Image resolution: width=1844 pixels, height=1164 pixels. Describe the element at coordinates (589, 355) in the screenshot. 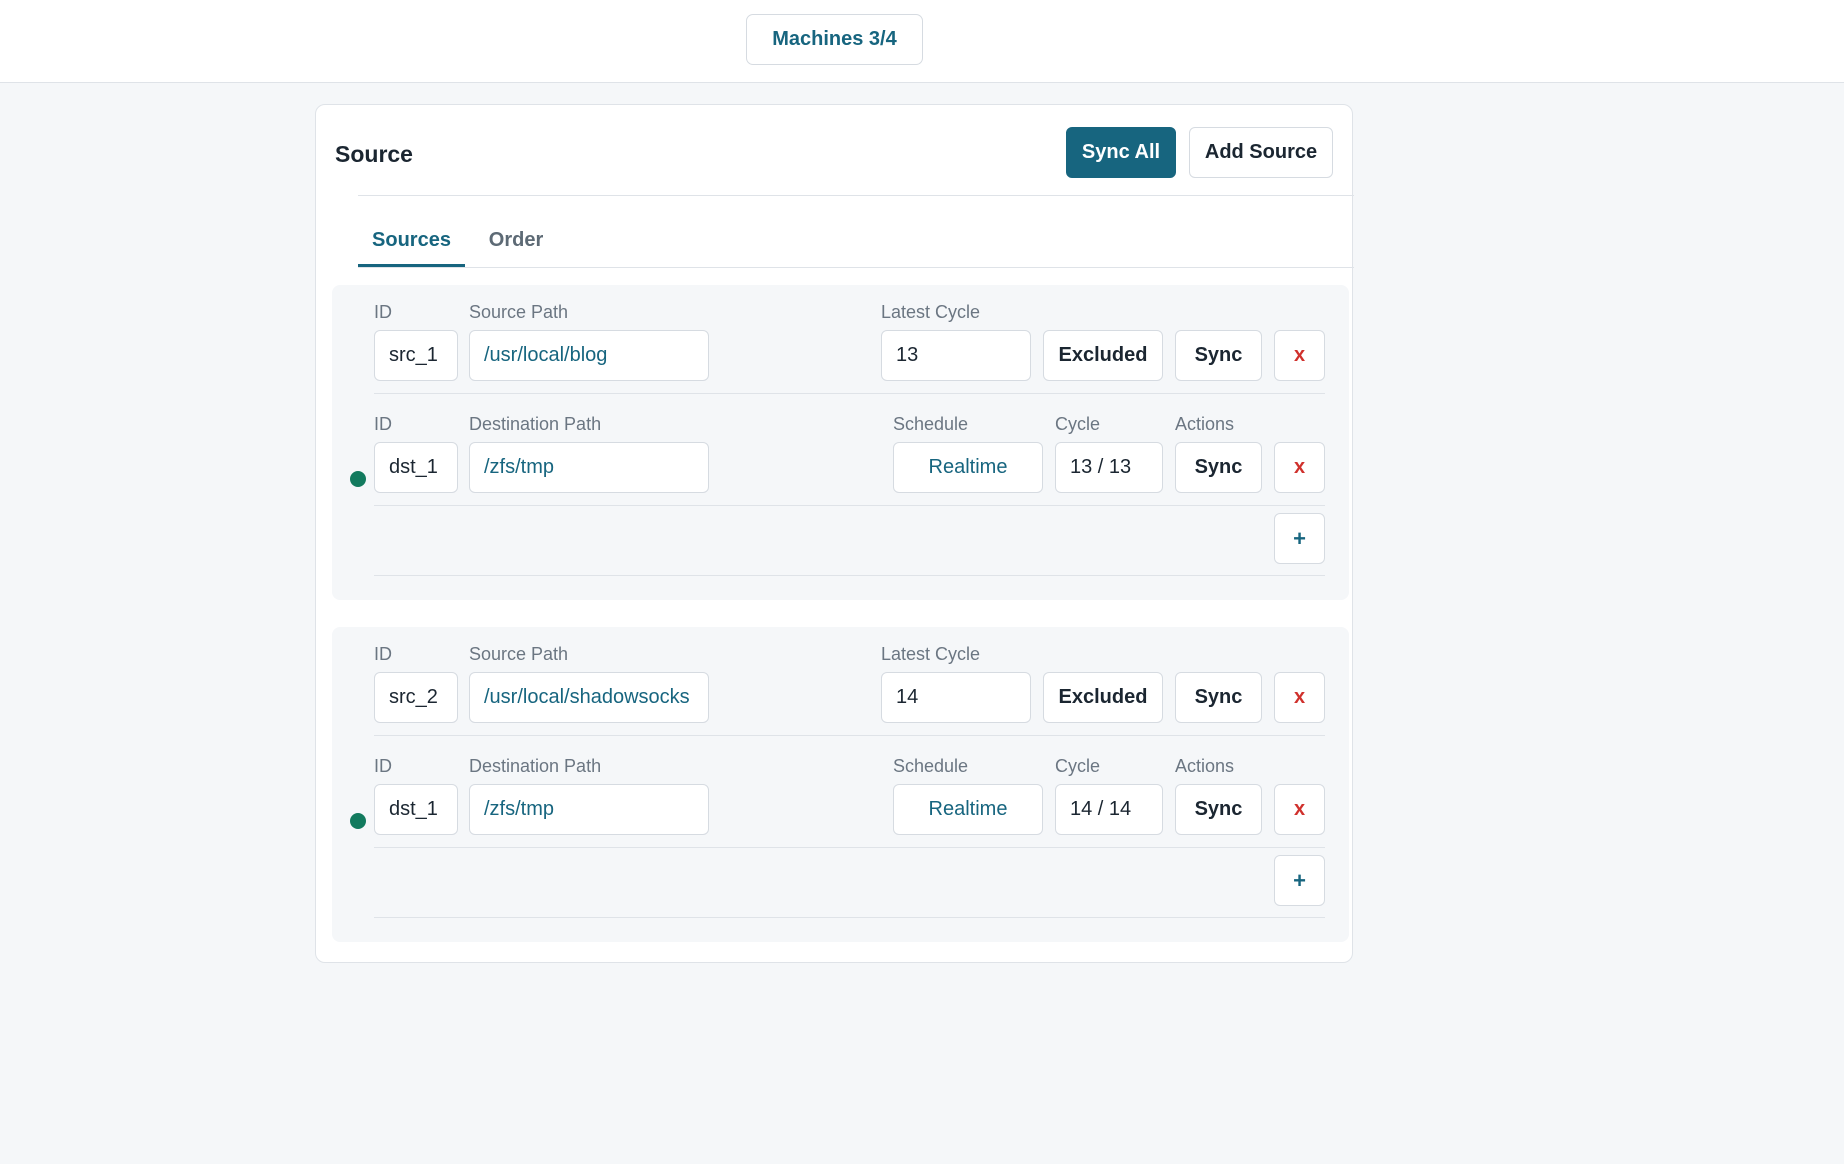

I see `source-path-field: /usr/local/blog` at that location.